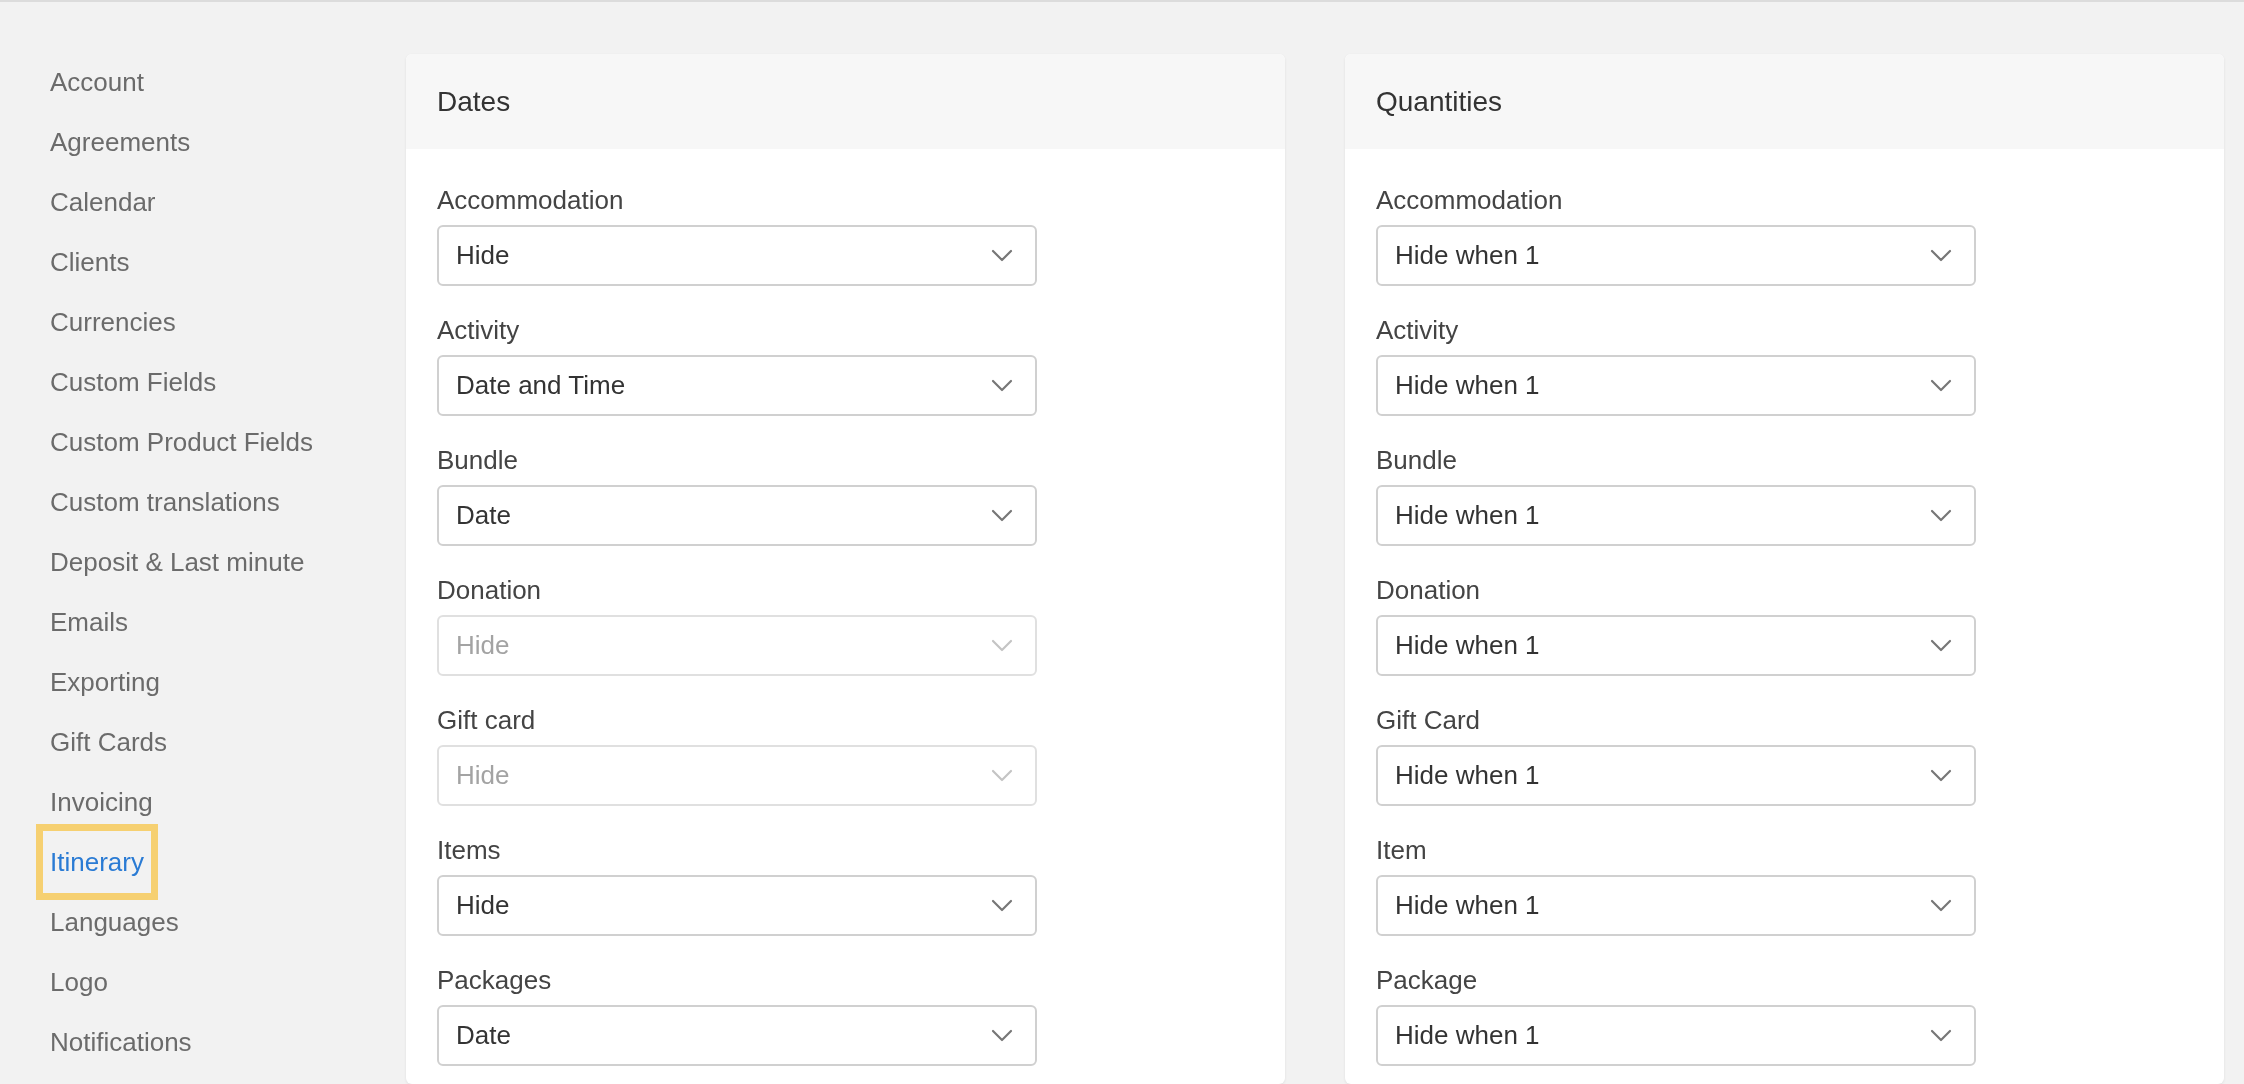 The width and height of the screenshot is (2244, 1084). I want to click on sidebar-link: Itinerary, so click(97, 862).